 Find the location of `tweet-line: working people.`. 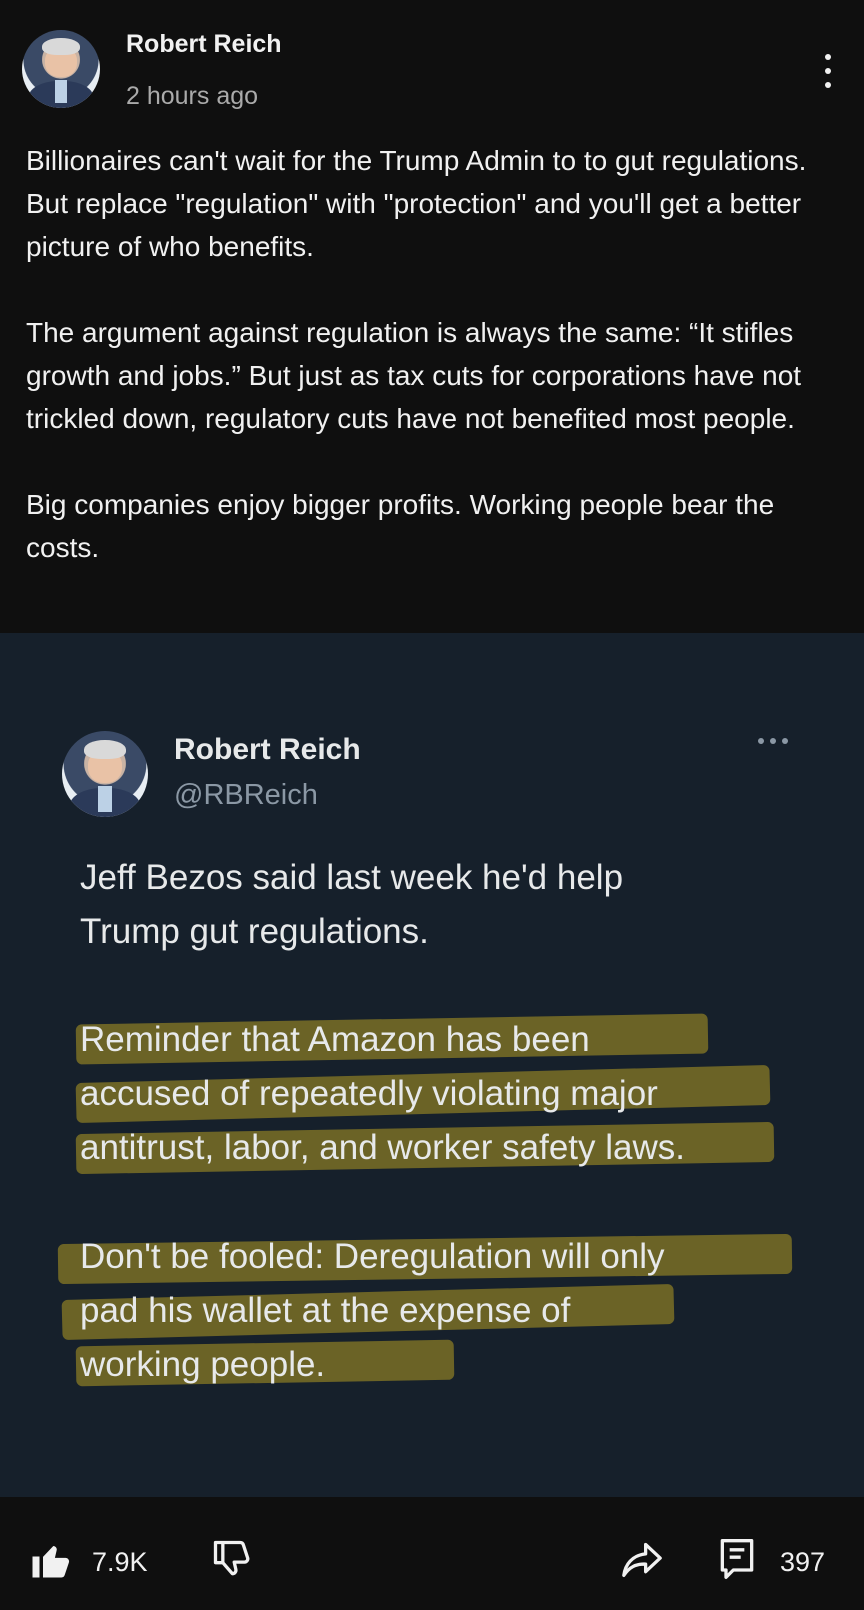

tweet-line: working people. is located at coordinates (203, 1364).